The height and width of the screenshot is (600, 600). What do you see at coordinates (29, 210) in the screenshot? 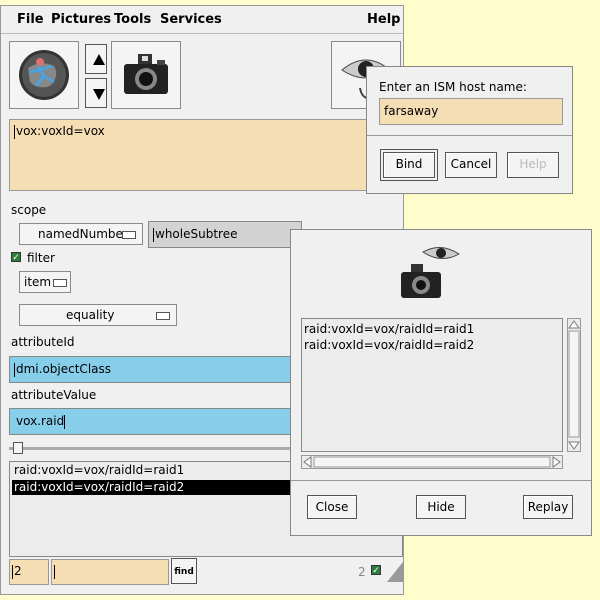
I see `scope-label: scope` at bounding box center [29, 210].